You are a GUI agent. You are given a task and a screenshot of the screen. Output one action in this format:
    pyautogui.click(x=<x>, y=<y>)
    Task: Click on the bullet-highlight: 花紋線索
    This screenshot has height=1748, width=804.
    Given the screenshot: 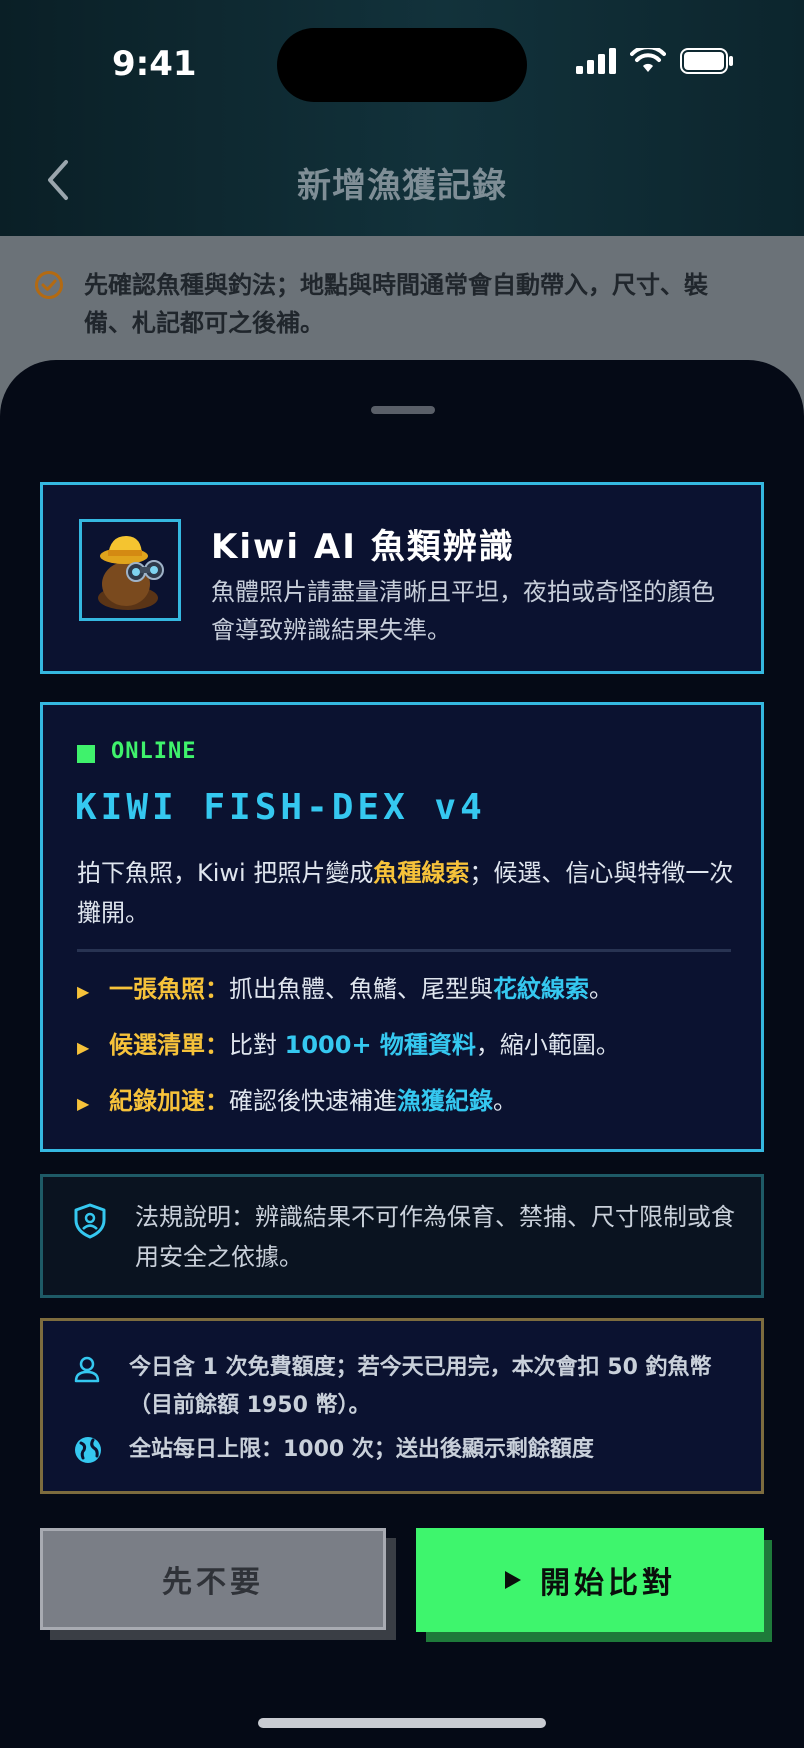 What is the action you would take?
    pyautogui.click(x=541, y=989)
    